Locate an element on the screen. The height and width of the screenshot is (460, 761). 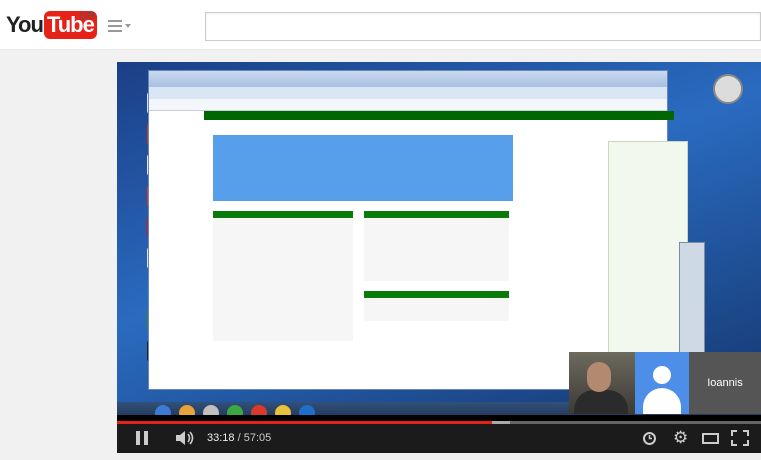
inbox-panel is located at coordinates (436, 246).